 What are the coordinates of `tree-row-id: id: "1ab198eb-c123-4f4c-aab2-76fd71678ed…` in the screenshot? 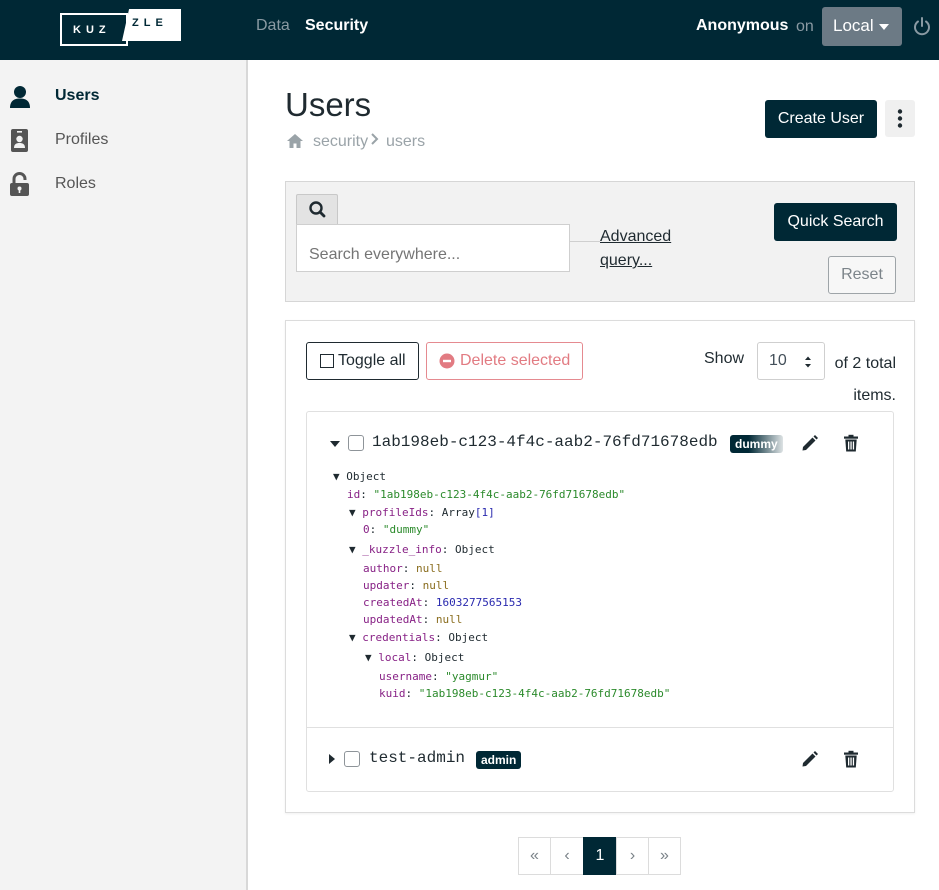 It's located at (486, 494).